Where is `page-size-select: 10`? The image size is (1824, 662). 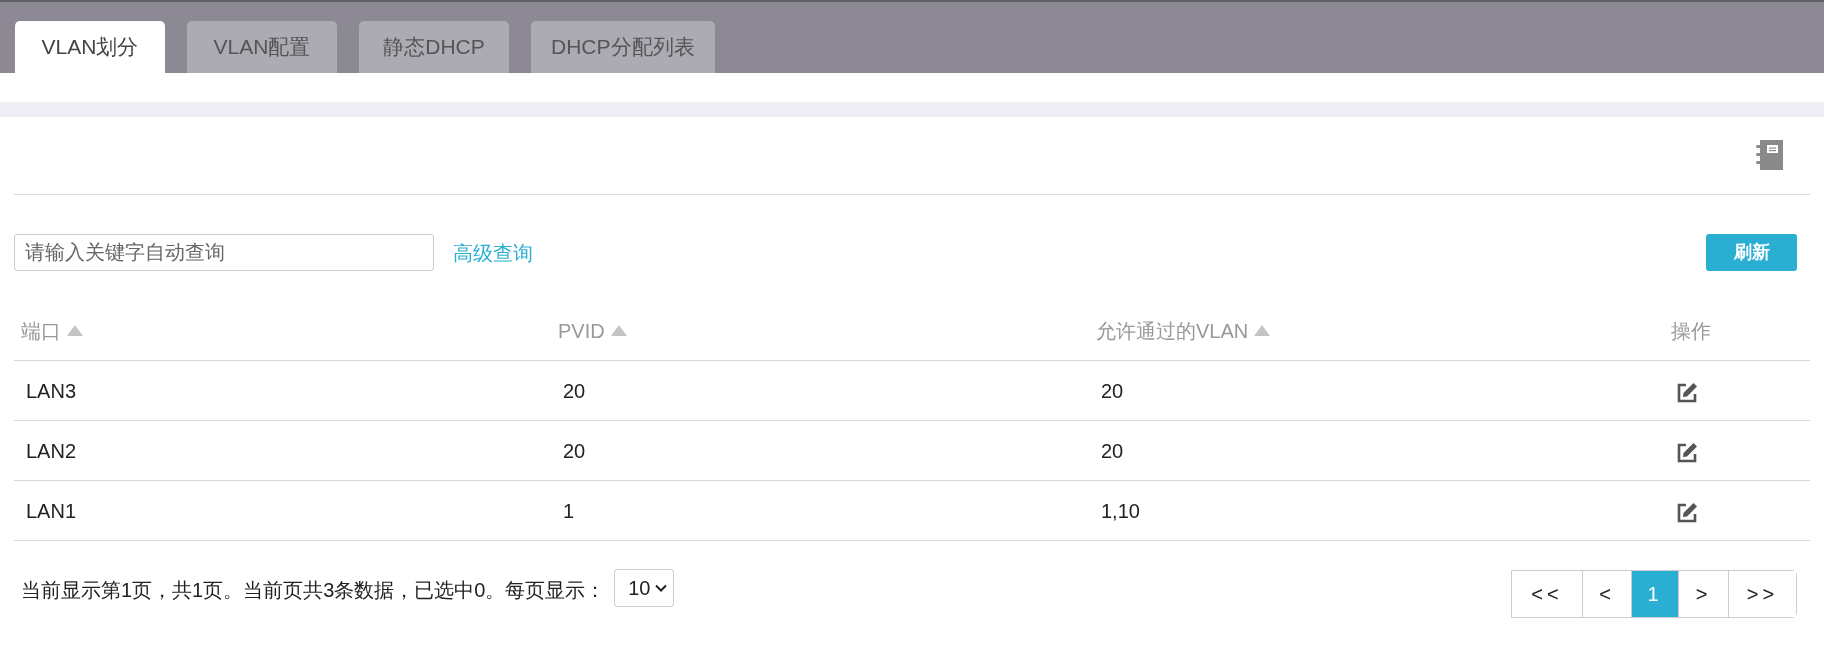 page-size-select: 10 is located at coordinates (643, 588).